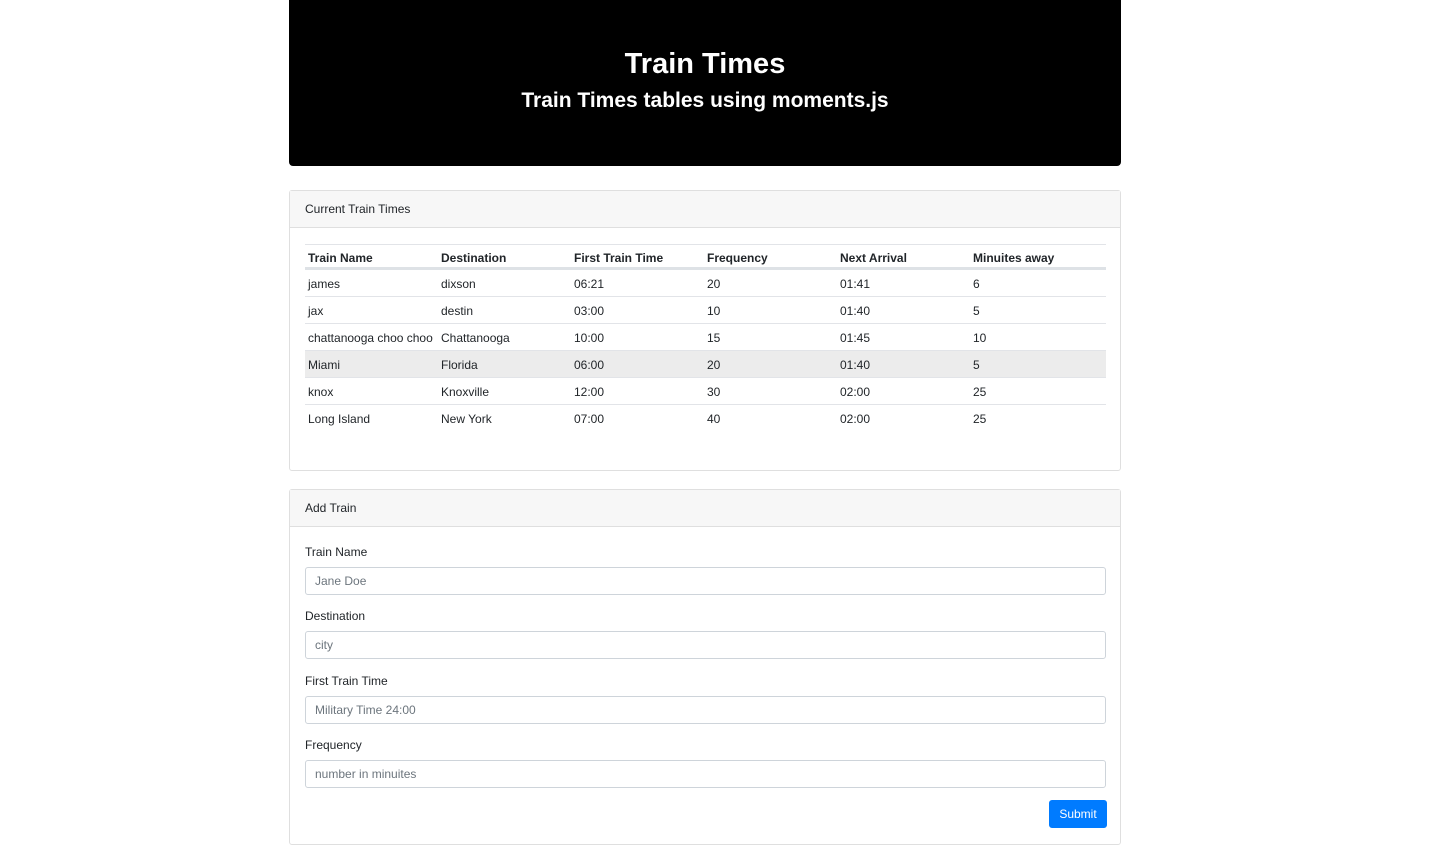 This screenshot has height=855, width=1443. I want to click on cell-train-name: james, so click(371, 282).